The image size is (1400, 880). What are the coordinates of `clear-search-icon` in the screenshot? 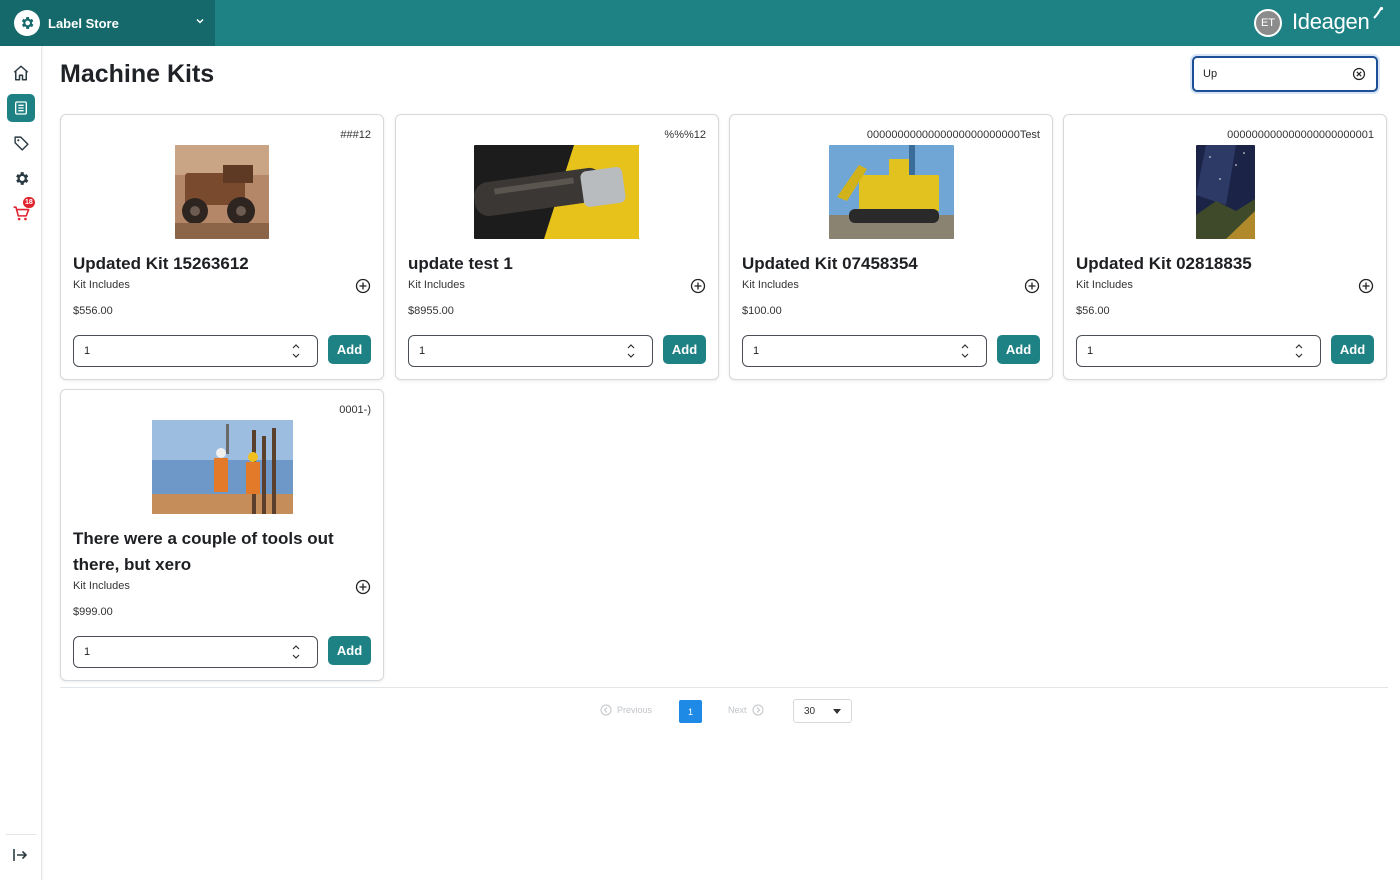 It's located at (1359, 74).